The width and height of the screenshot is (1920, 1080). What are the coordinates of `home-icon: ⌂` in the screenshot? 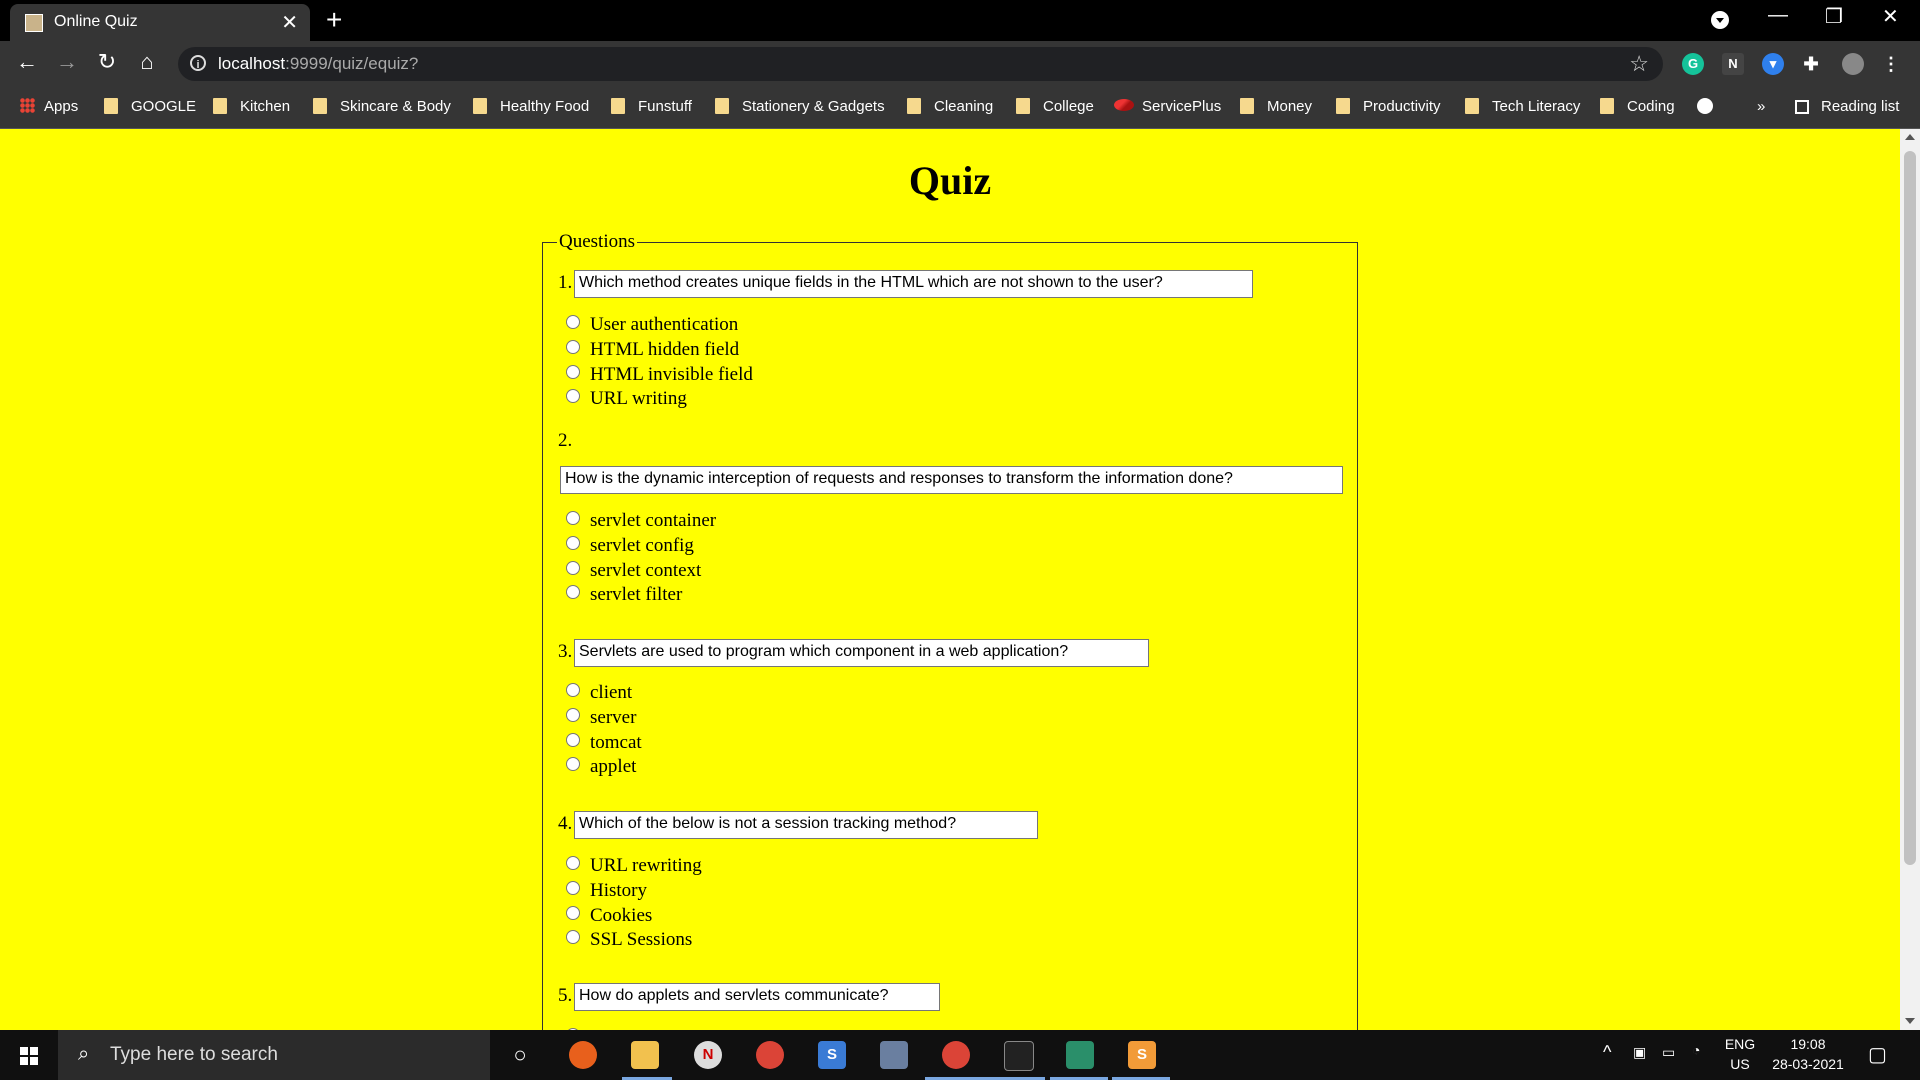 It's located at (147, 62).